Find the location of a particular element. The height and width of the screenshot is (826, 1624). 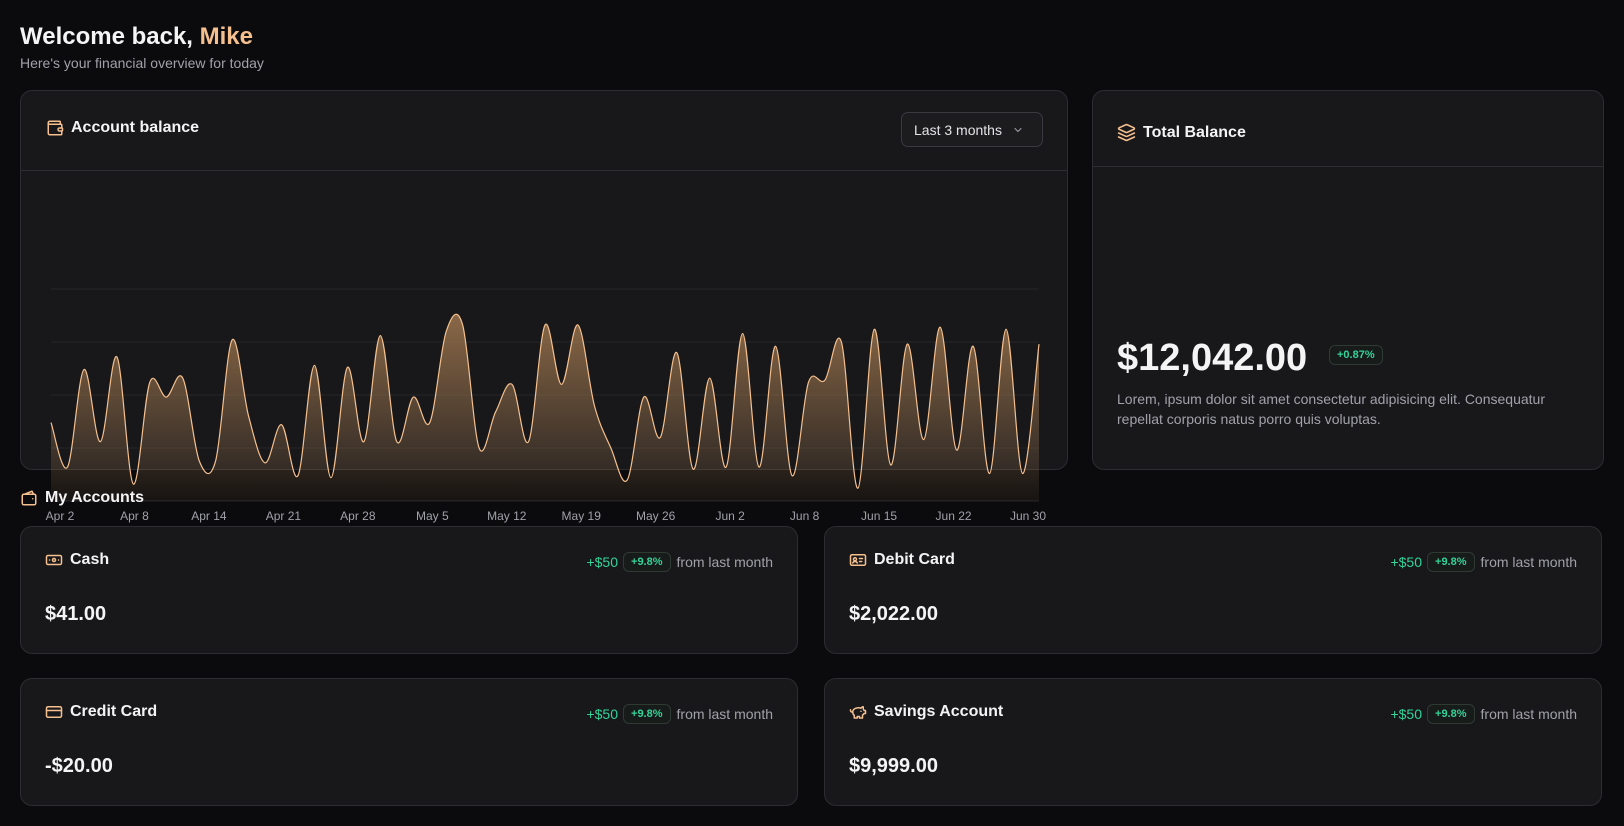

wallet-icon is located at coordinates (55, 128).